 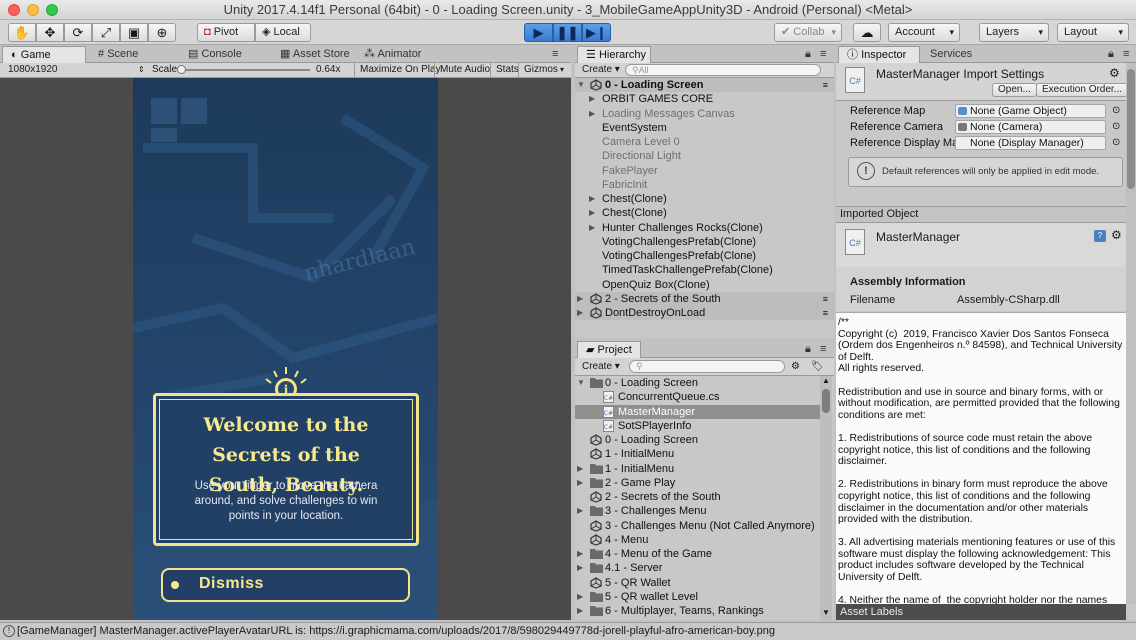 What do you see at coordinates (704, 185) in the screenshot?
I see `hierarchy-item: FabricInit` at bounding box center [704, 185].